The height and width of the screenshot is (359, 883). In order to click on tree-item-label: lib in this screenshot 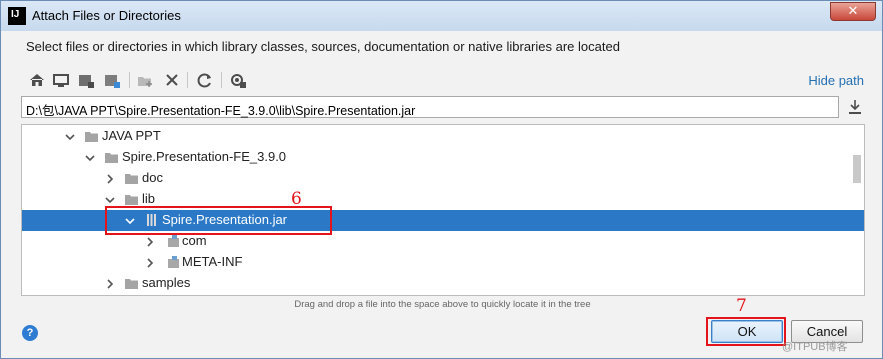, I will do `click(149, 198)`.